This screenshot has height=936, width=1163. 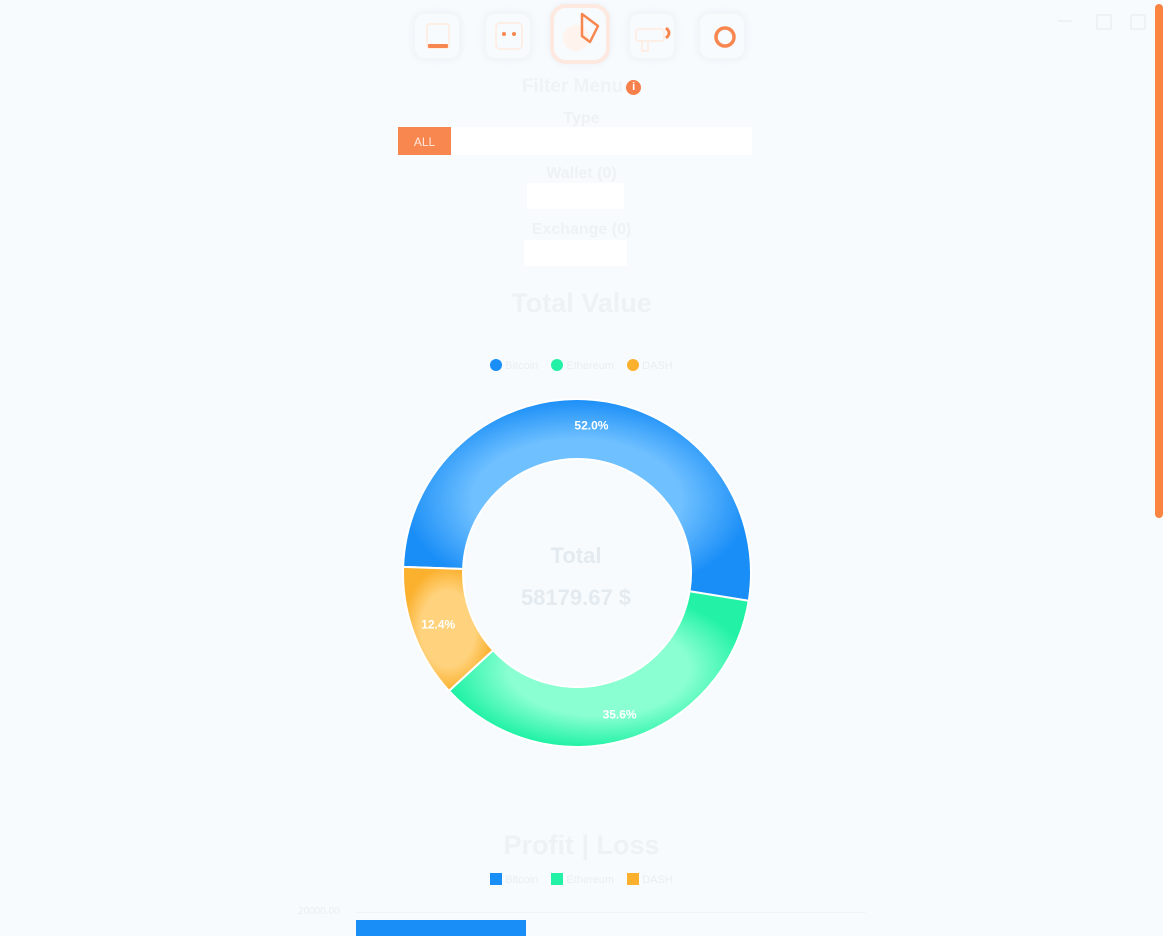 I want to click on donut-label-bitcoin: 52.0%, so click(x=591, y=426).